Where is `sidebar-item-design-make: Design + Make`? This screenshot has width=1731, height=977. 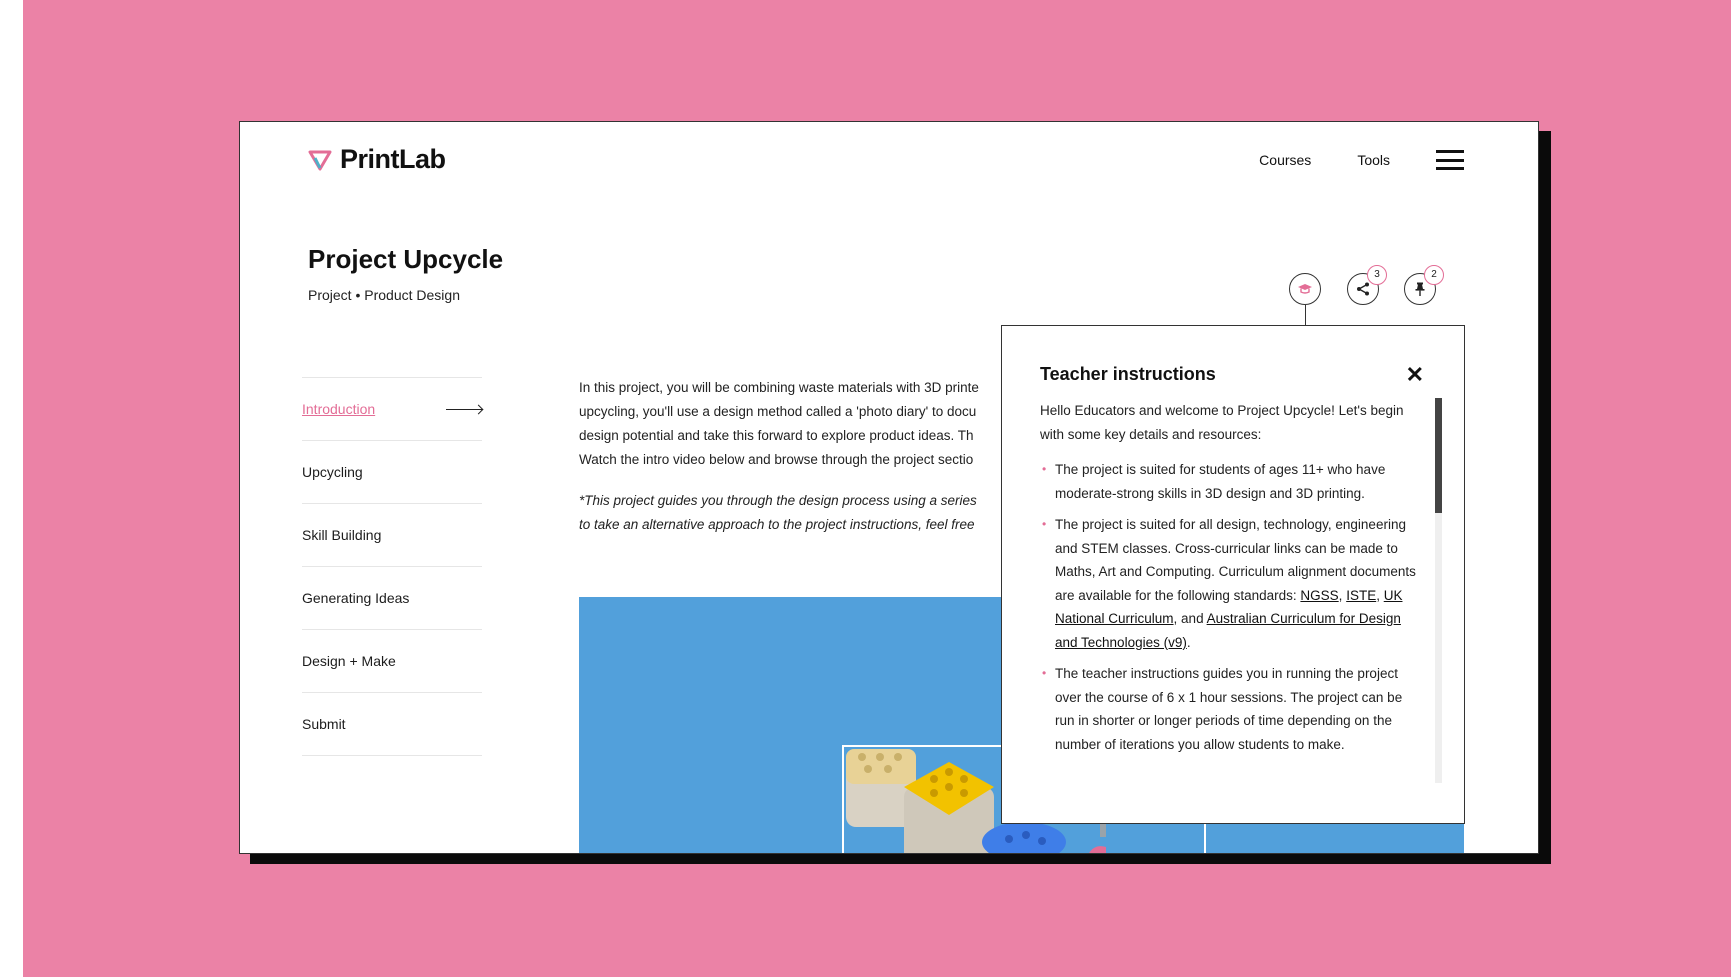
sidebar-item-design-make: Design + Make is located at coordinates (392, 661).